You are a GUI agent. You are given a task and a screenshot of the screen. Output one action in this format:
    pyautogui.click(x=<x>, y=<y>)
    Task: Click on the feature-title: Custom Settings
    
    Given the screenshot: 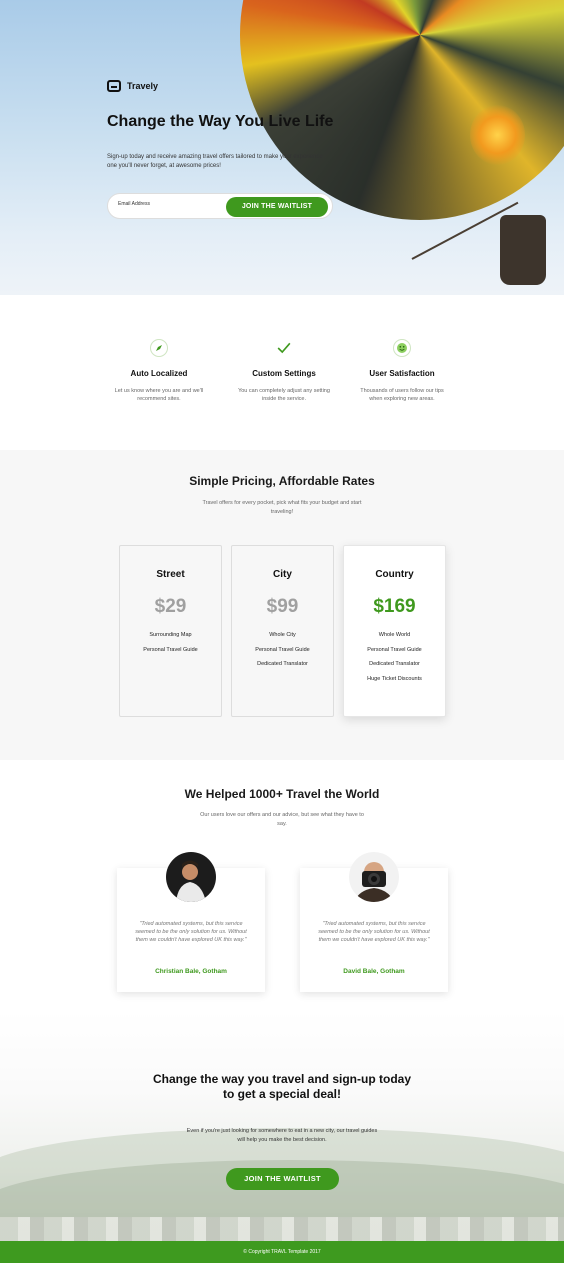 What is the action you would take?
    pyautogui.click(x=284, y=373)
    